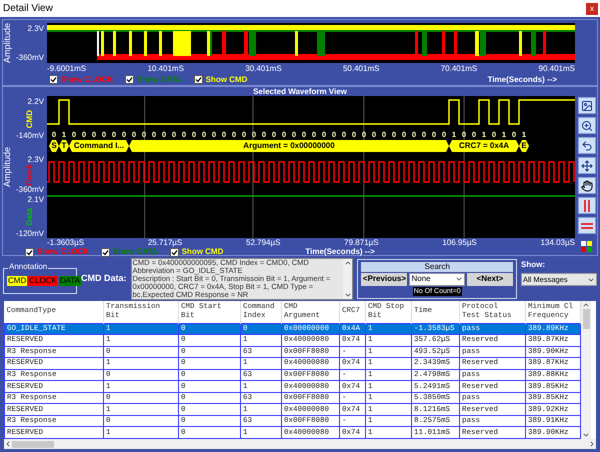 Image resolution: width=600 pixels, height=452 pixels. Describe the element at coordinates (361, 69) in the screenshot. I see `x-tick-label: 50.401mS` at that location.